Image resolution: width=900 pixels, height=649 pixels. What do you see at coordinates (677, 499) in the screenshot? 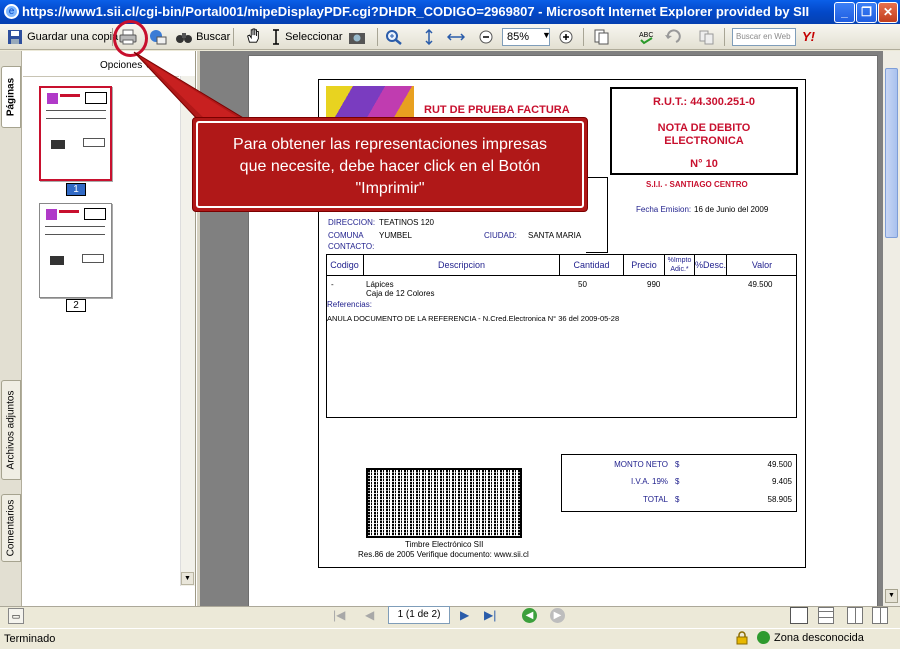
I see `total-currency-total: $` at bounding box center [677, 499].